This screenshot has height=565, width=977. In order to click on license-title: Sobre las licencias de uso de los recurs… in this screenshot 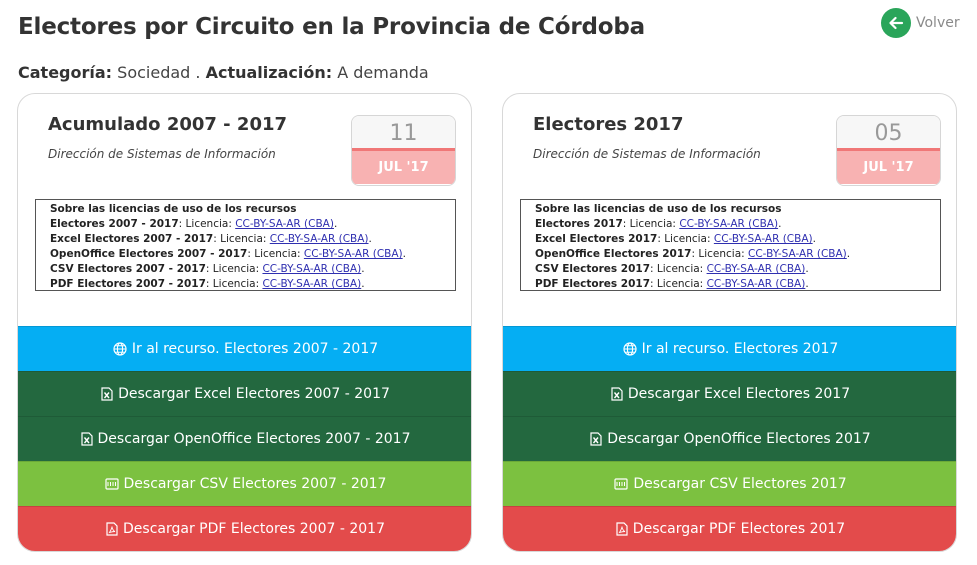, I will do `click(173, 209)`.